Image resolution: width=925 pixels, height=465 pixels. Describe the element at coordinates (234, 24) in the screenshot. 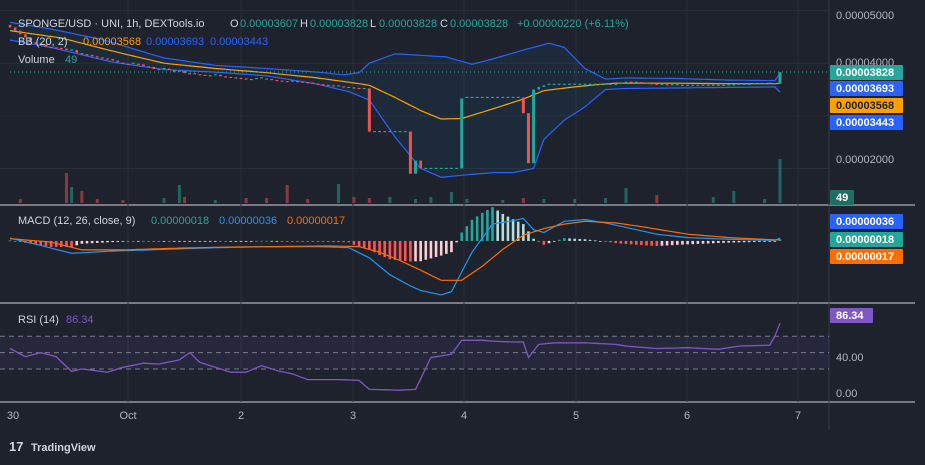

I see `ohlc-open-label: O` at that location.